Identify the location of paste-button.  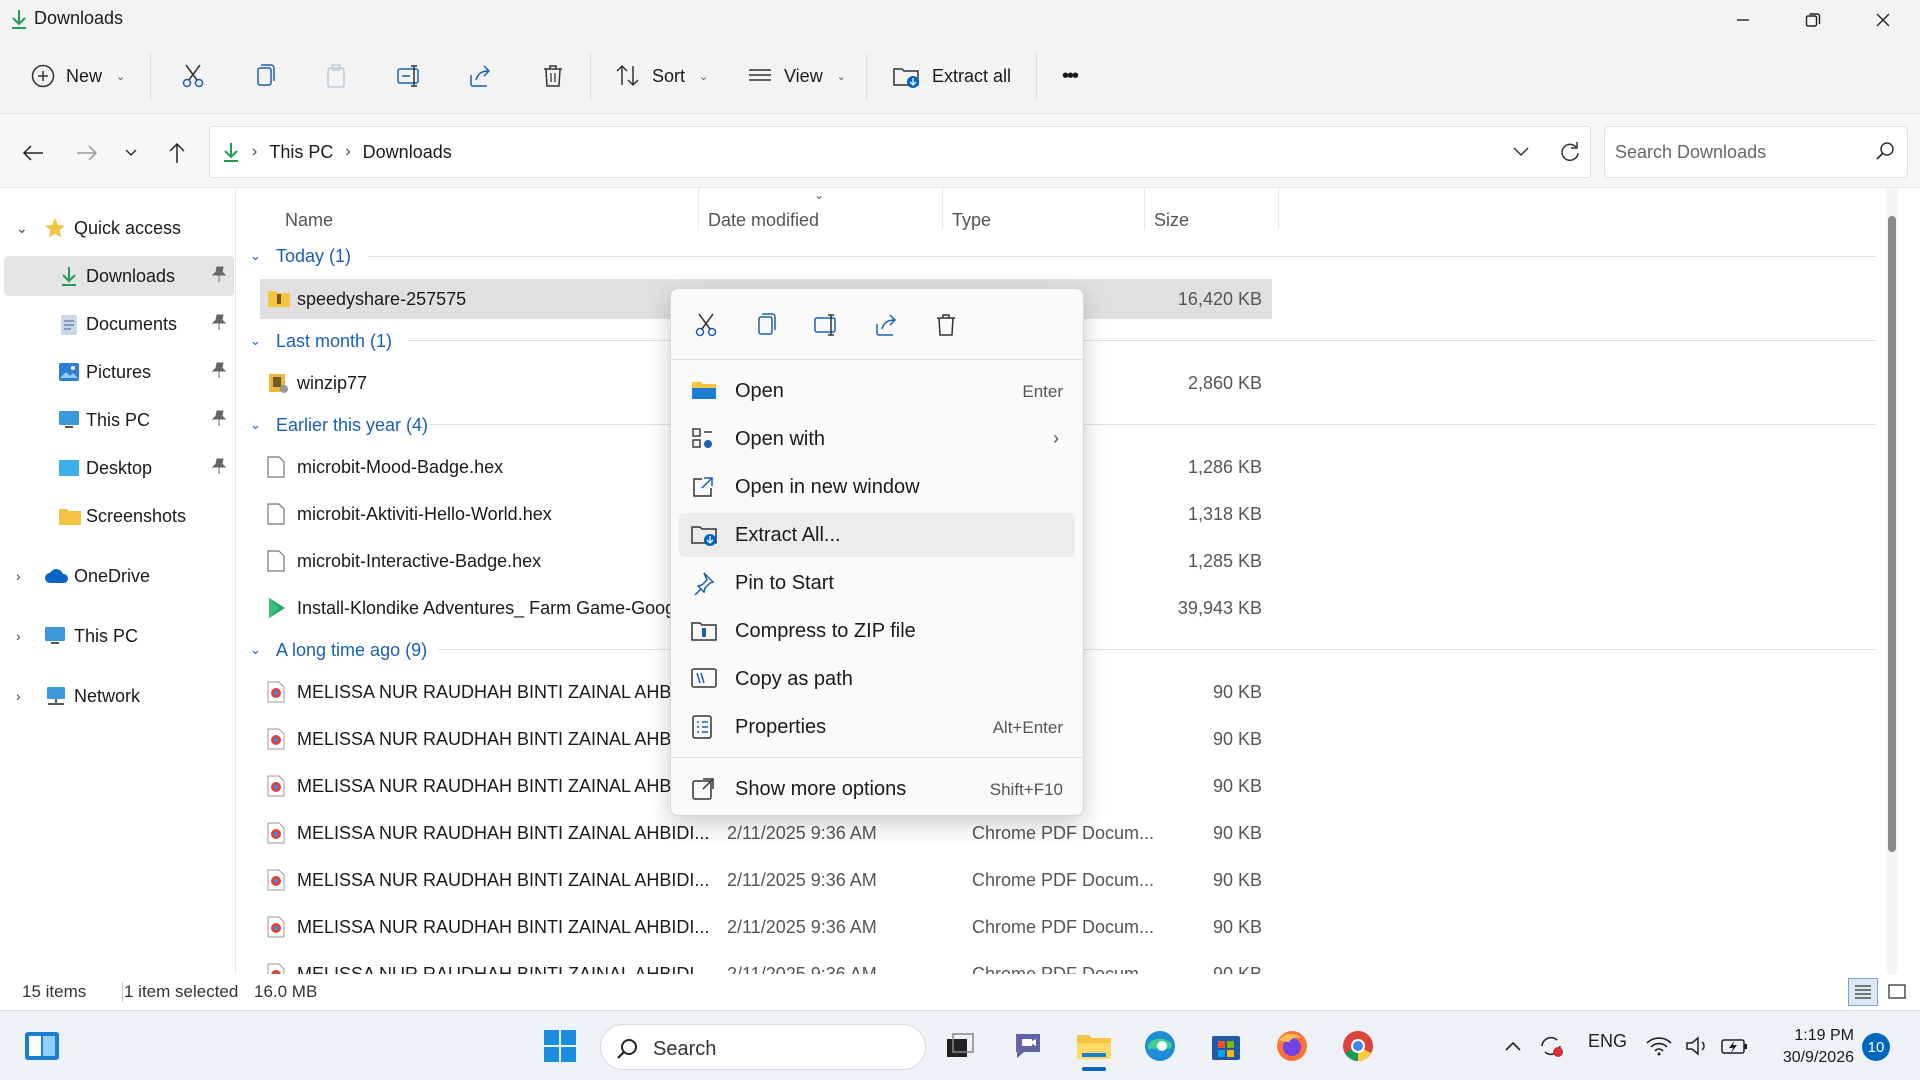
(337, 76).